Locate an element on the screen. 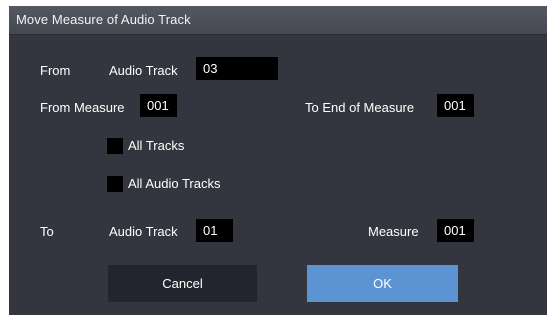 This screenshot has width=547, height=315. title-bar: Move Measure of Audio Track is located at coordinates (278, 20).